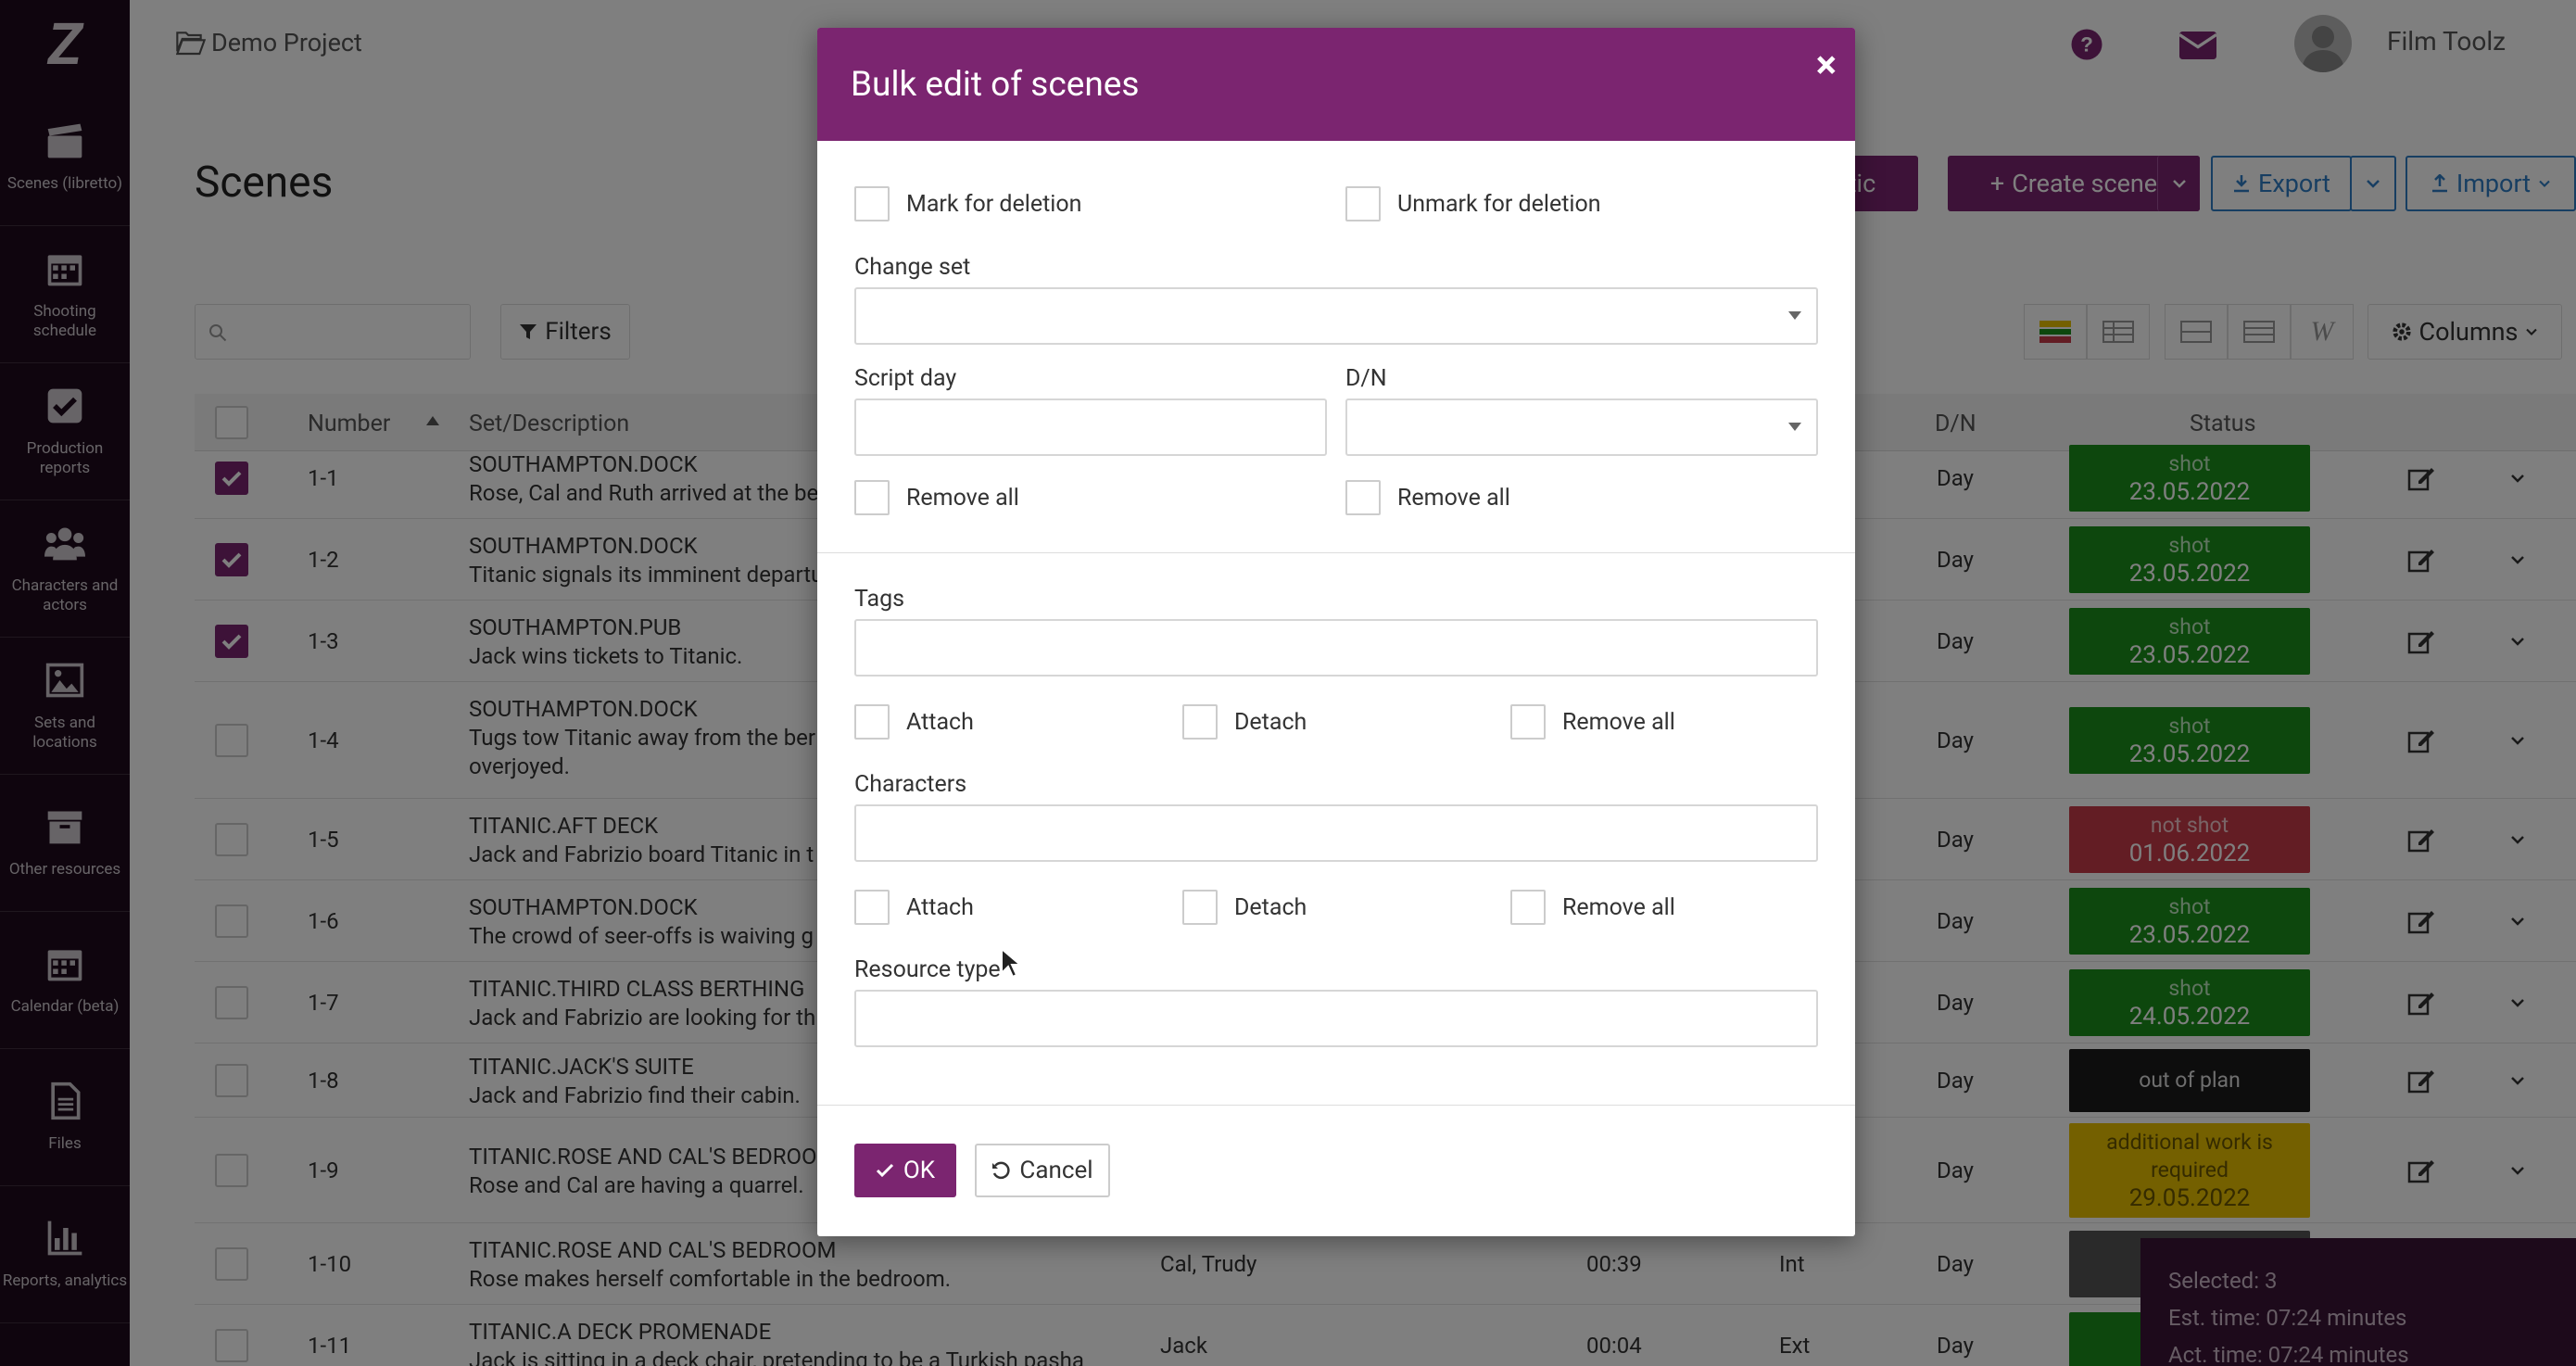  I want to click on script-day-label: Script day, so click(905, 378).